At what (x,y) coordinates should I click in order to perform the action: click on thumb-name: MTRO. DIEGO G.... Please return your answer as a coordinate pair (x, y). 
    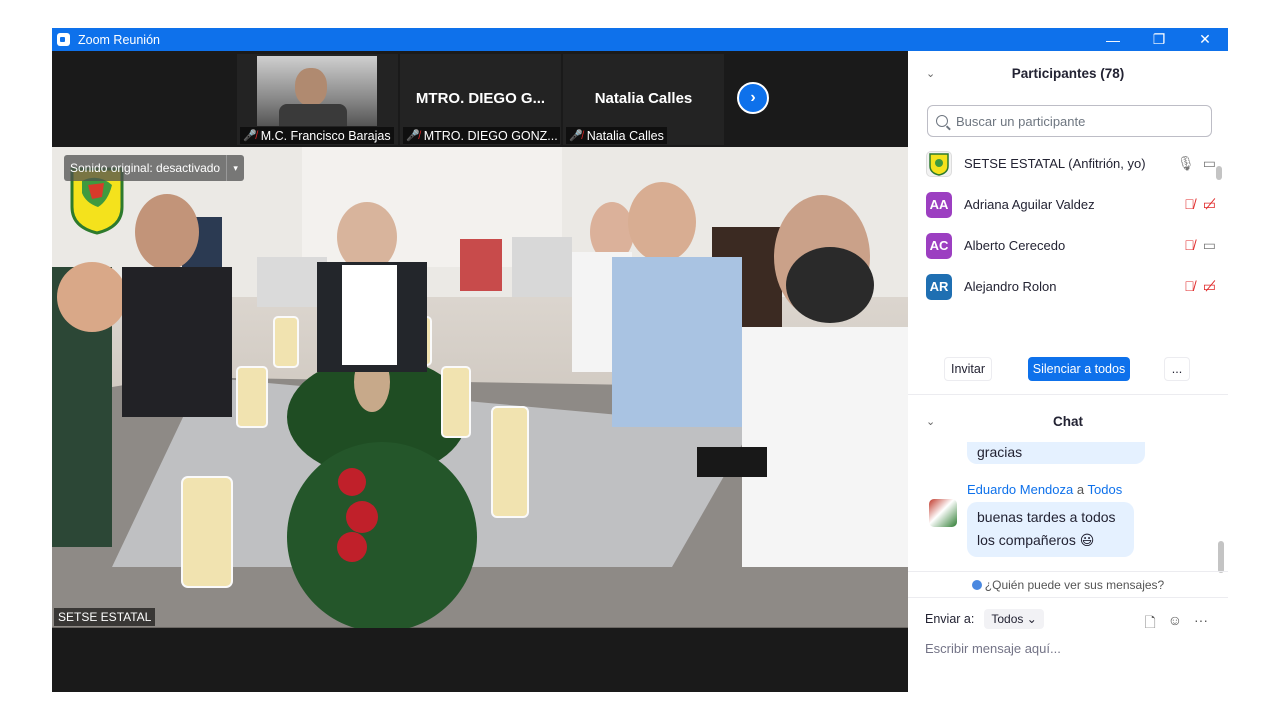
    Looking at the image, I should click on (480, 98).